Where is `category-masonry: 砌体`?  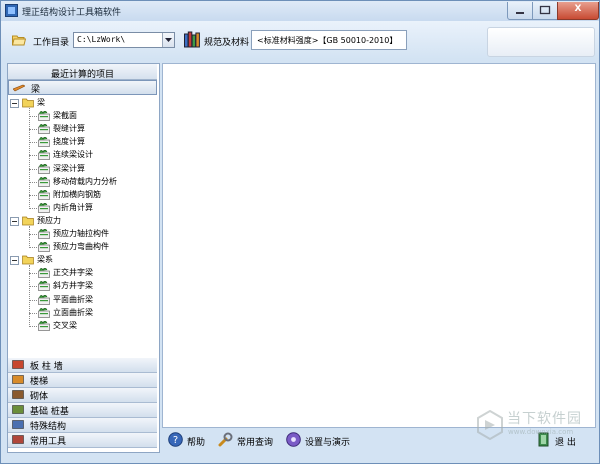 category-masonry: 砌体 is located at coordinates (82, 395).